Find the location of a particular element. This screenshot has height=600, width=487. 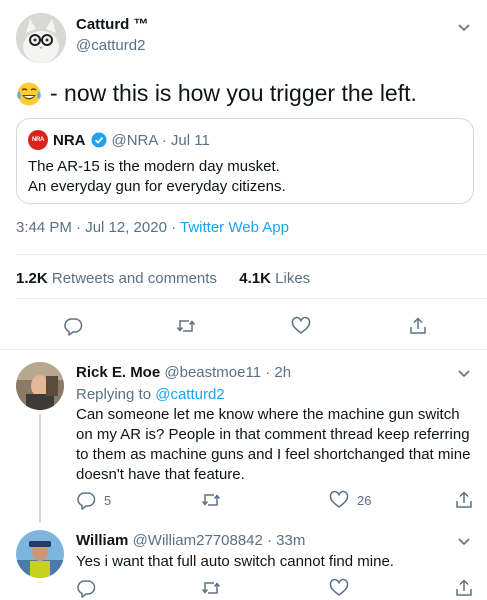

reply-header: William @William27708842 · 33m is located at coordinates (190, 540).